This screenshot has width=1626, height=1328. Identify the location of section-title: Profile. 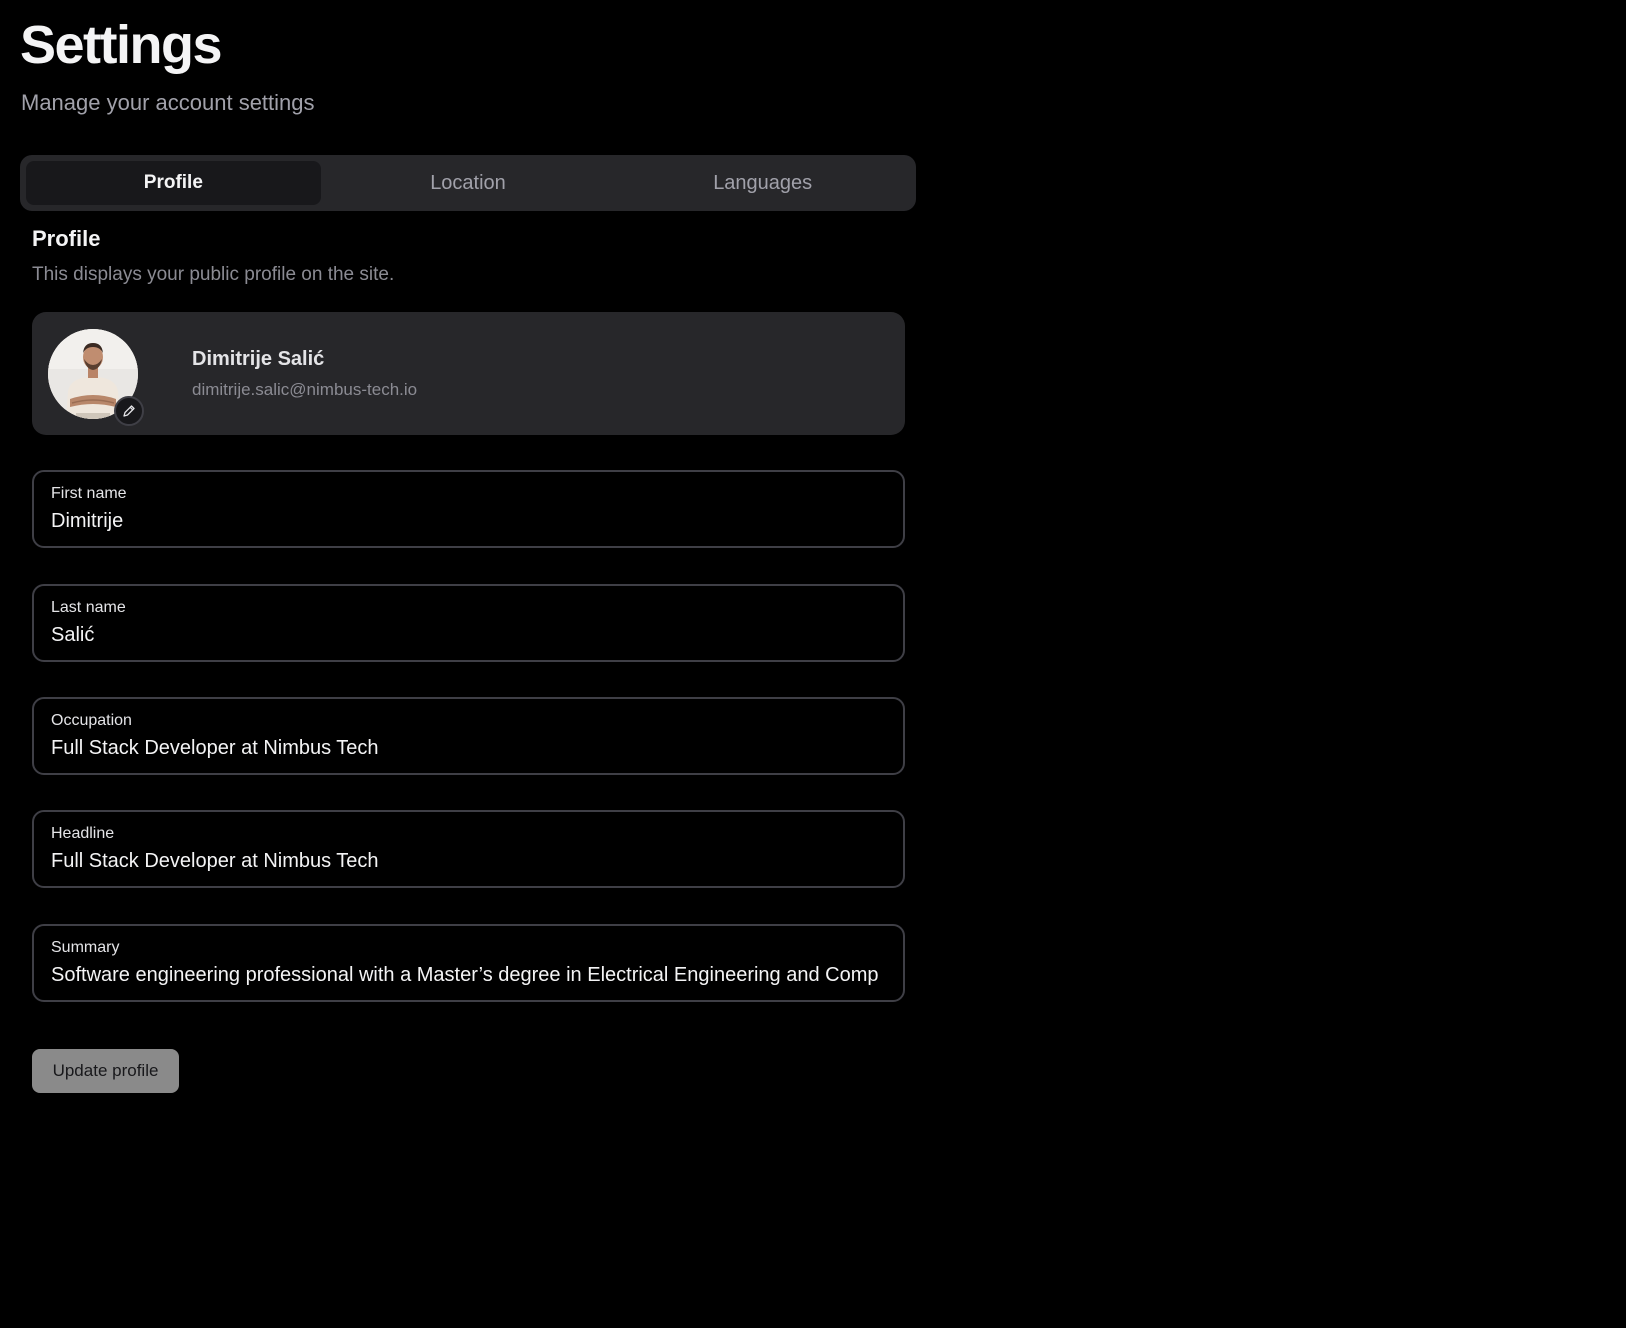
(66, 238).